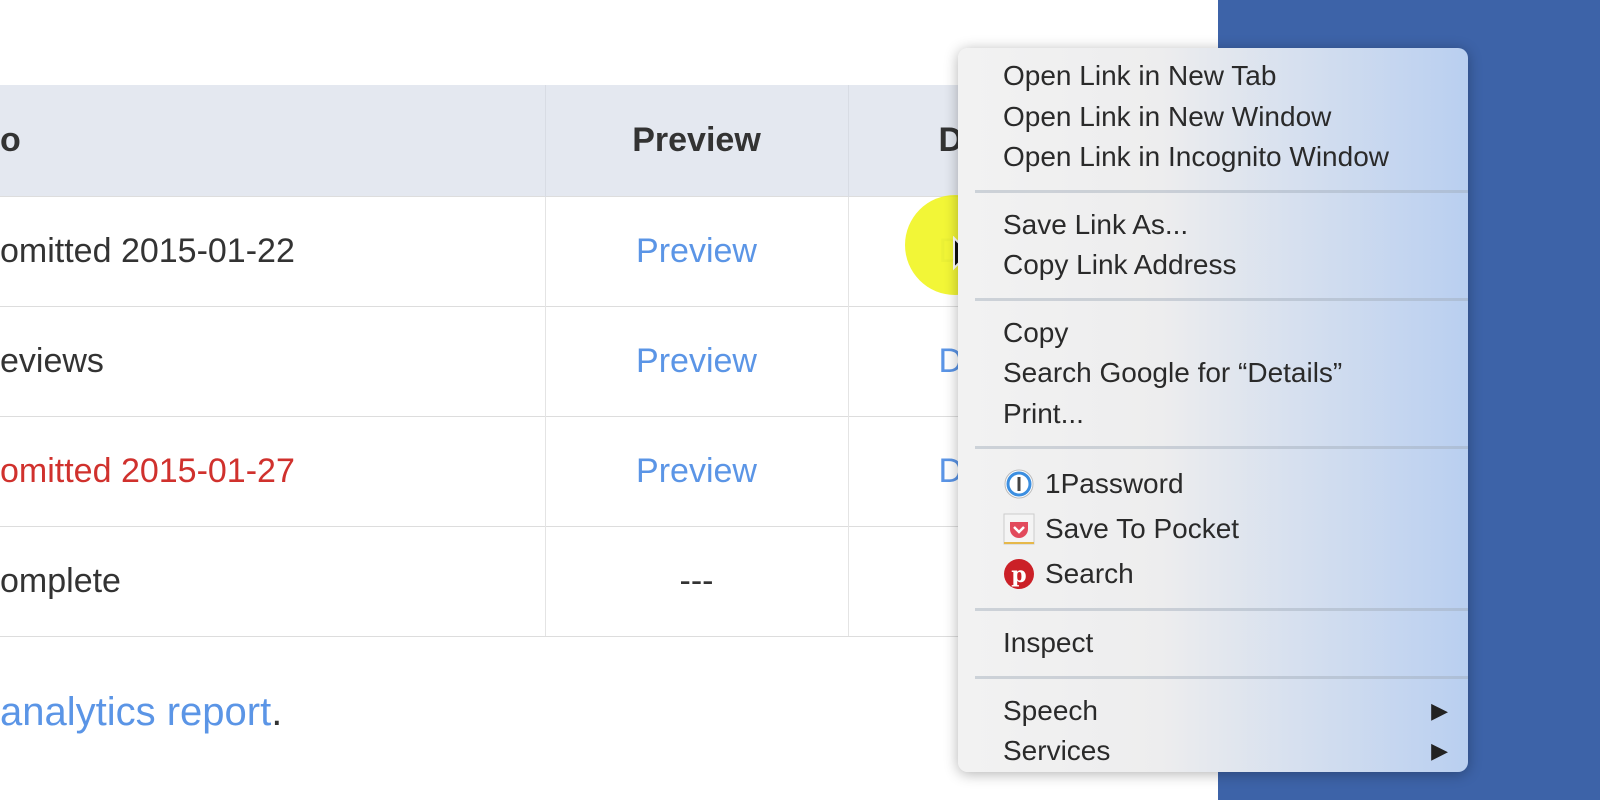  What do you see at coordinates (1142, 528) in the screenshot?
I see `menu-item-label: Save To Pocket` at bounding box center [1142, 528].